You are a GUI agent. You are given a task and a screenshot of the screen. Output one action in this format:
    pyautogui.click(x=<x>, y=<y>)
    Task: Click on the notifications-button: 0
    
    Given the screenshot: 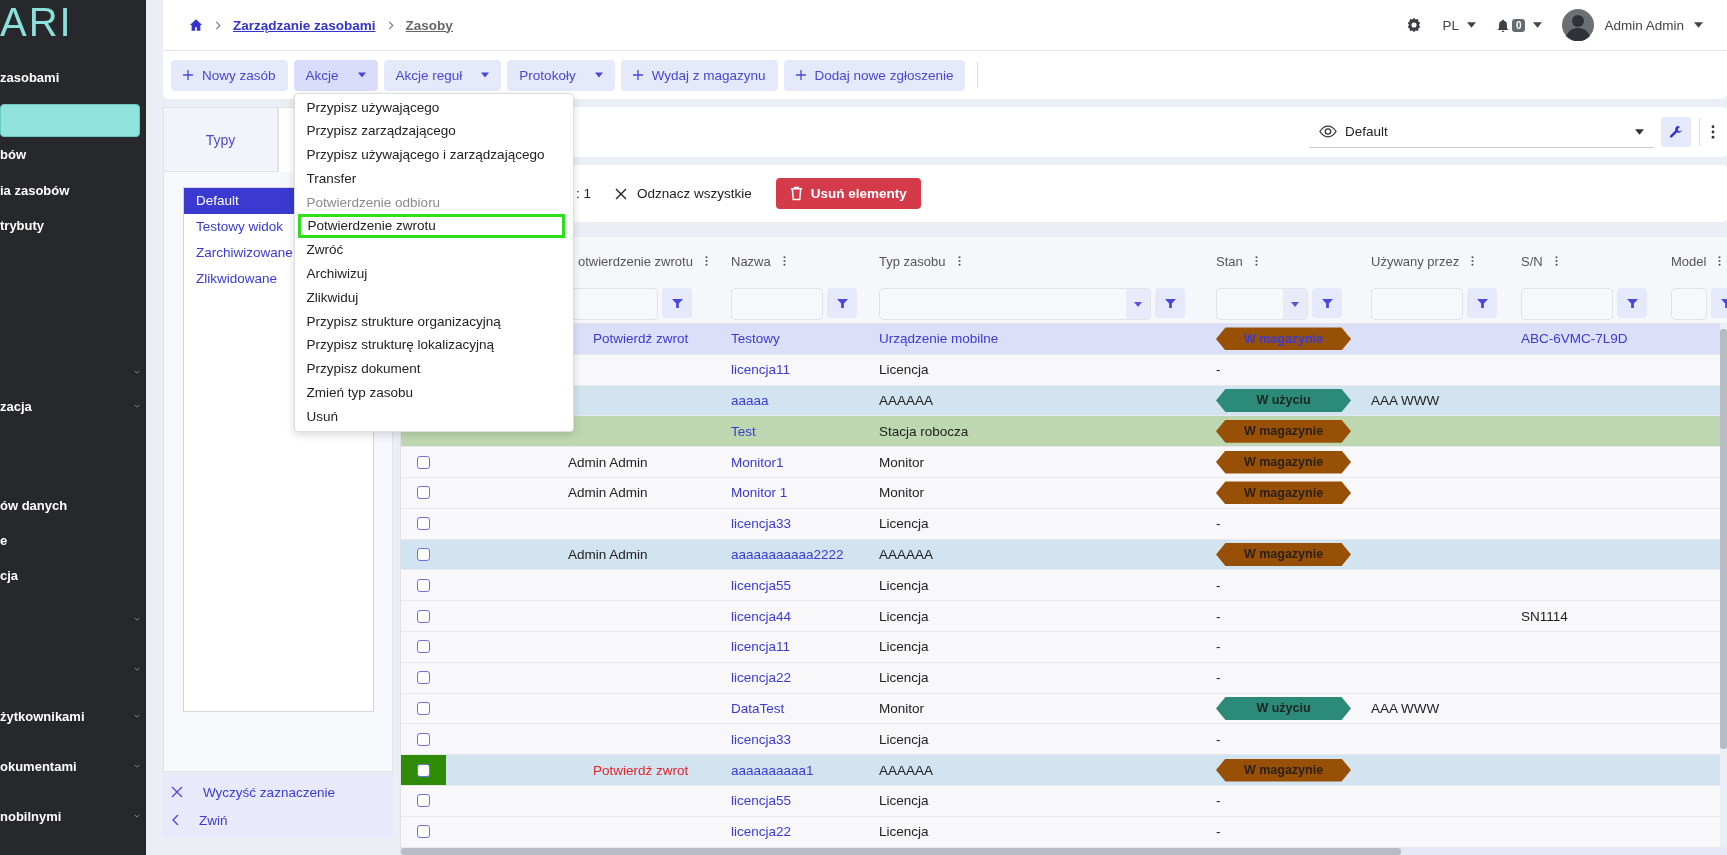 What is the action you would take?
    pyautogui.click(x=1519, y=25)
    